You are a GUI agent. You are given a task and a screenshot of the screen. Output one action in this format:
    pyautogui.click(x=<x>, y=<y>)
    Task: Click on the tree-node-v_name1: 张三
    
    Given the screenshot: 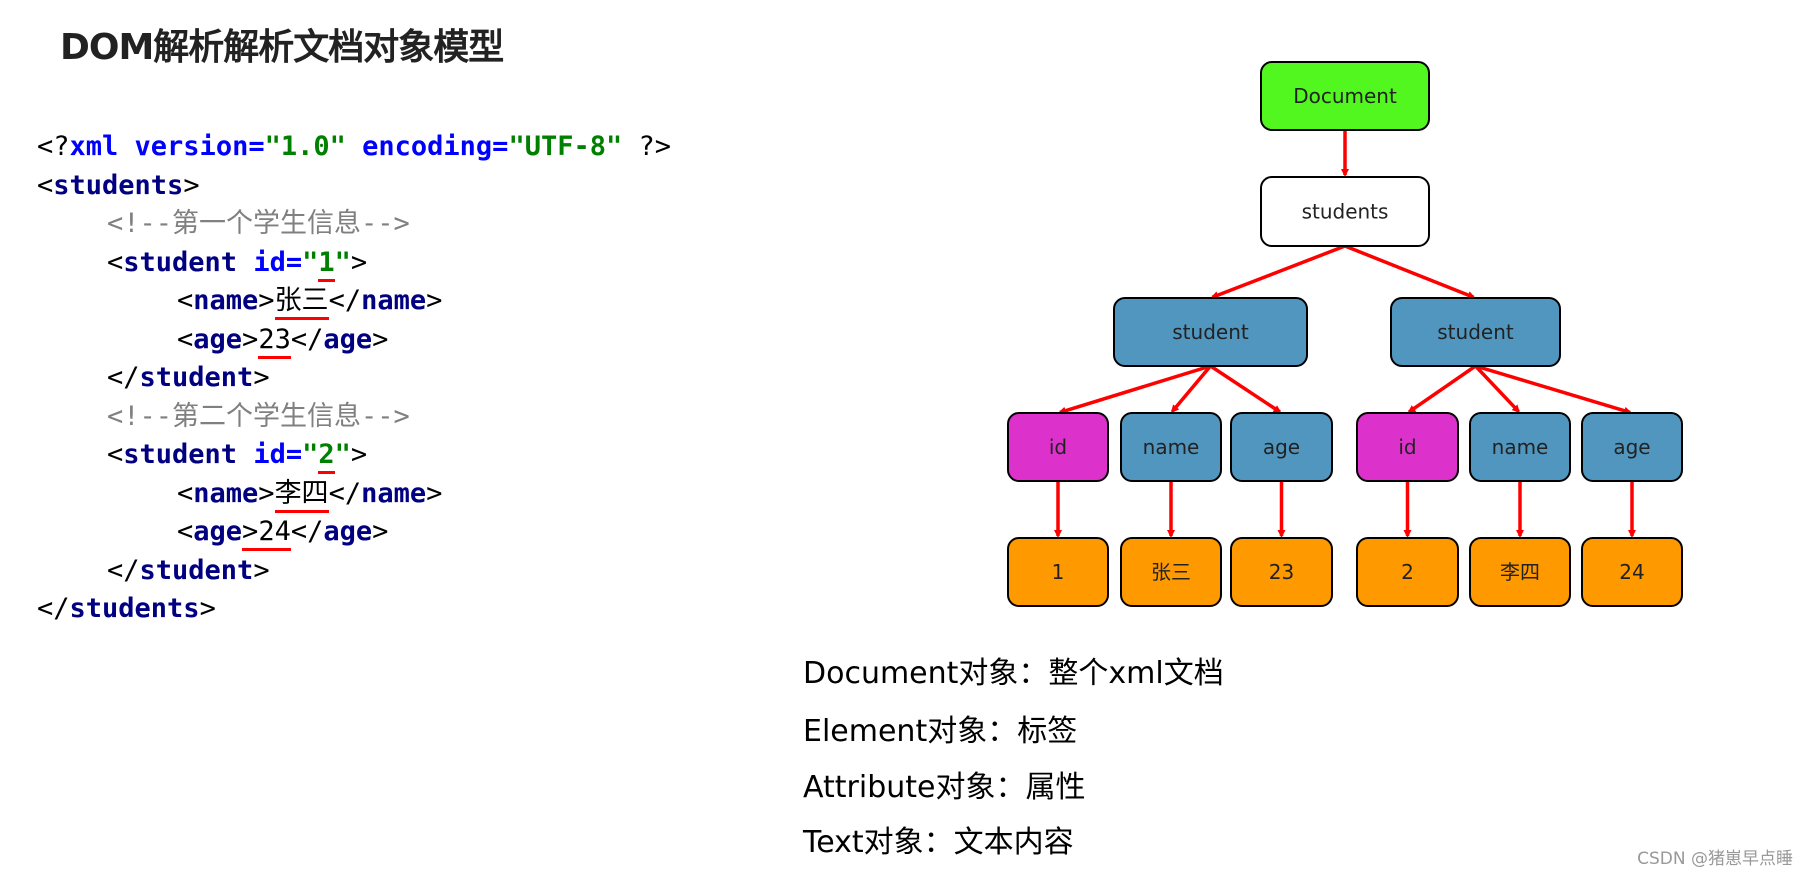 What is the action you would take?
    pyautogui.click(x=1171, y=572)
    